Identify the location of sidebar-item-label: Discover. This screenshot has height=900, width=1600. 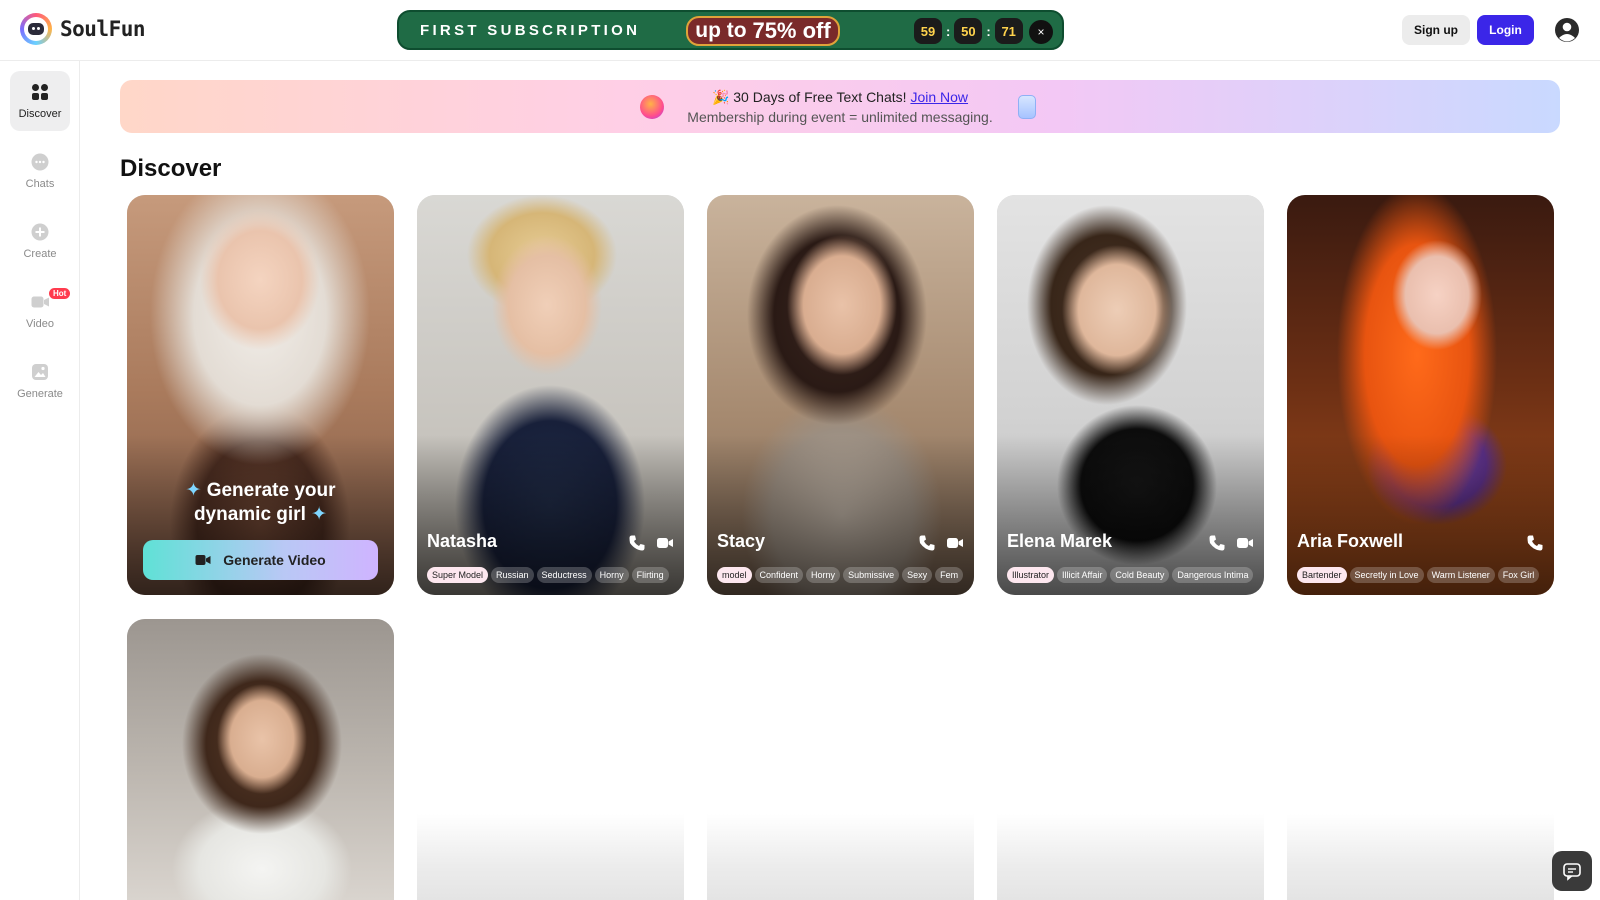
(40, 114).